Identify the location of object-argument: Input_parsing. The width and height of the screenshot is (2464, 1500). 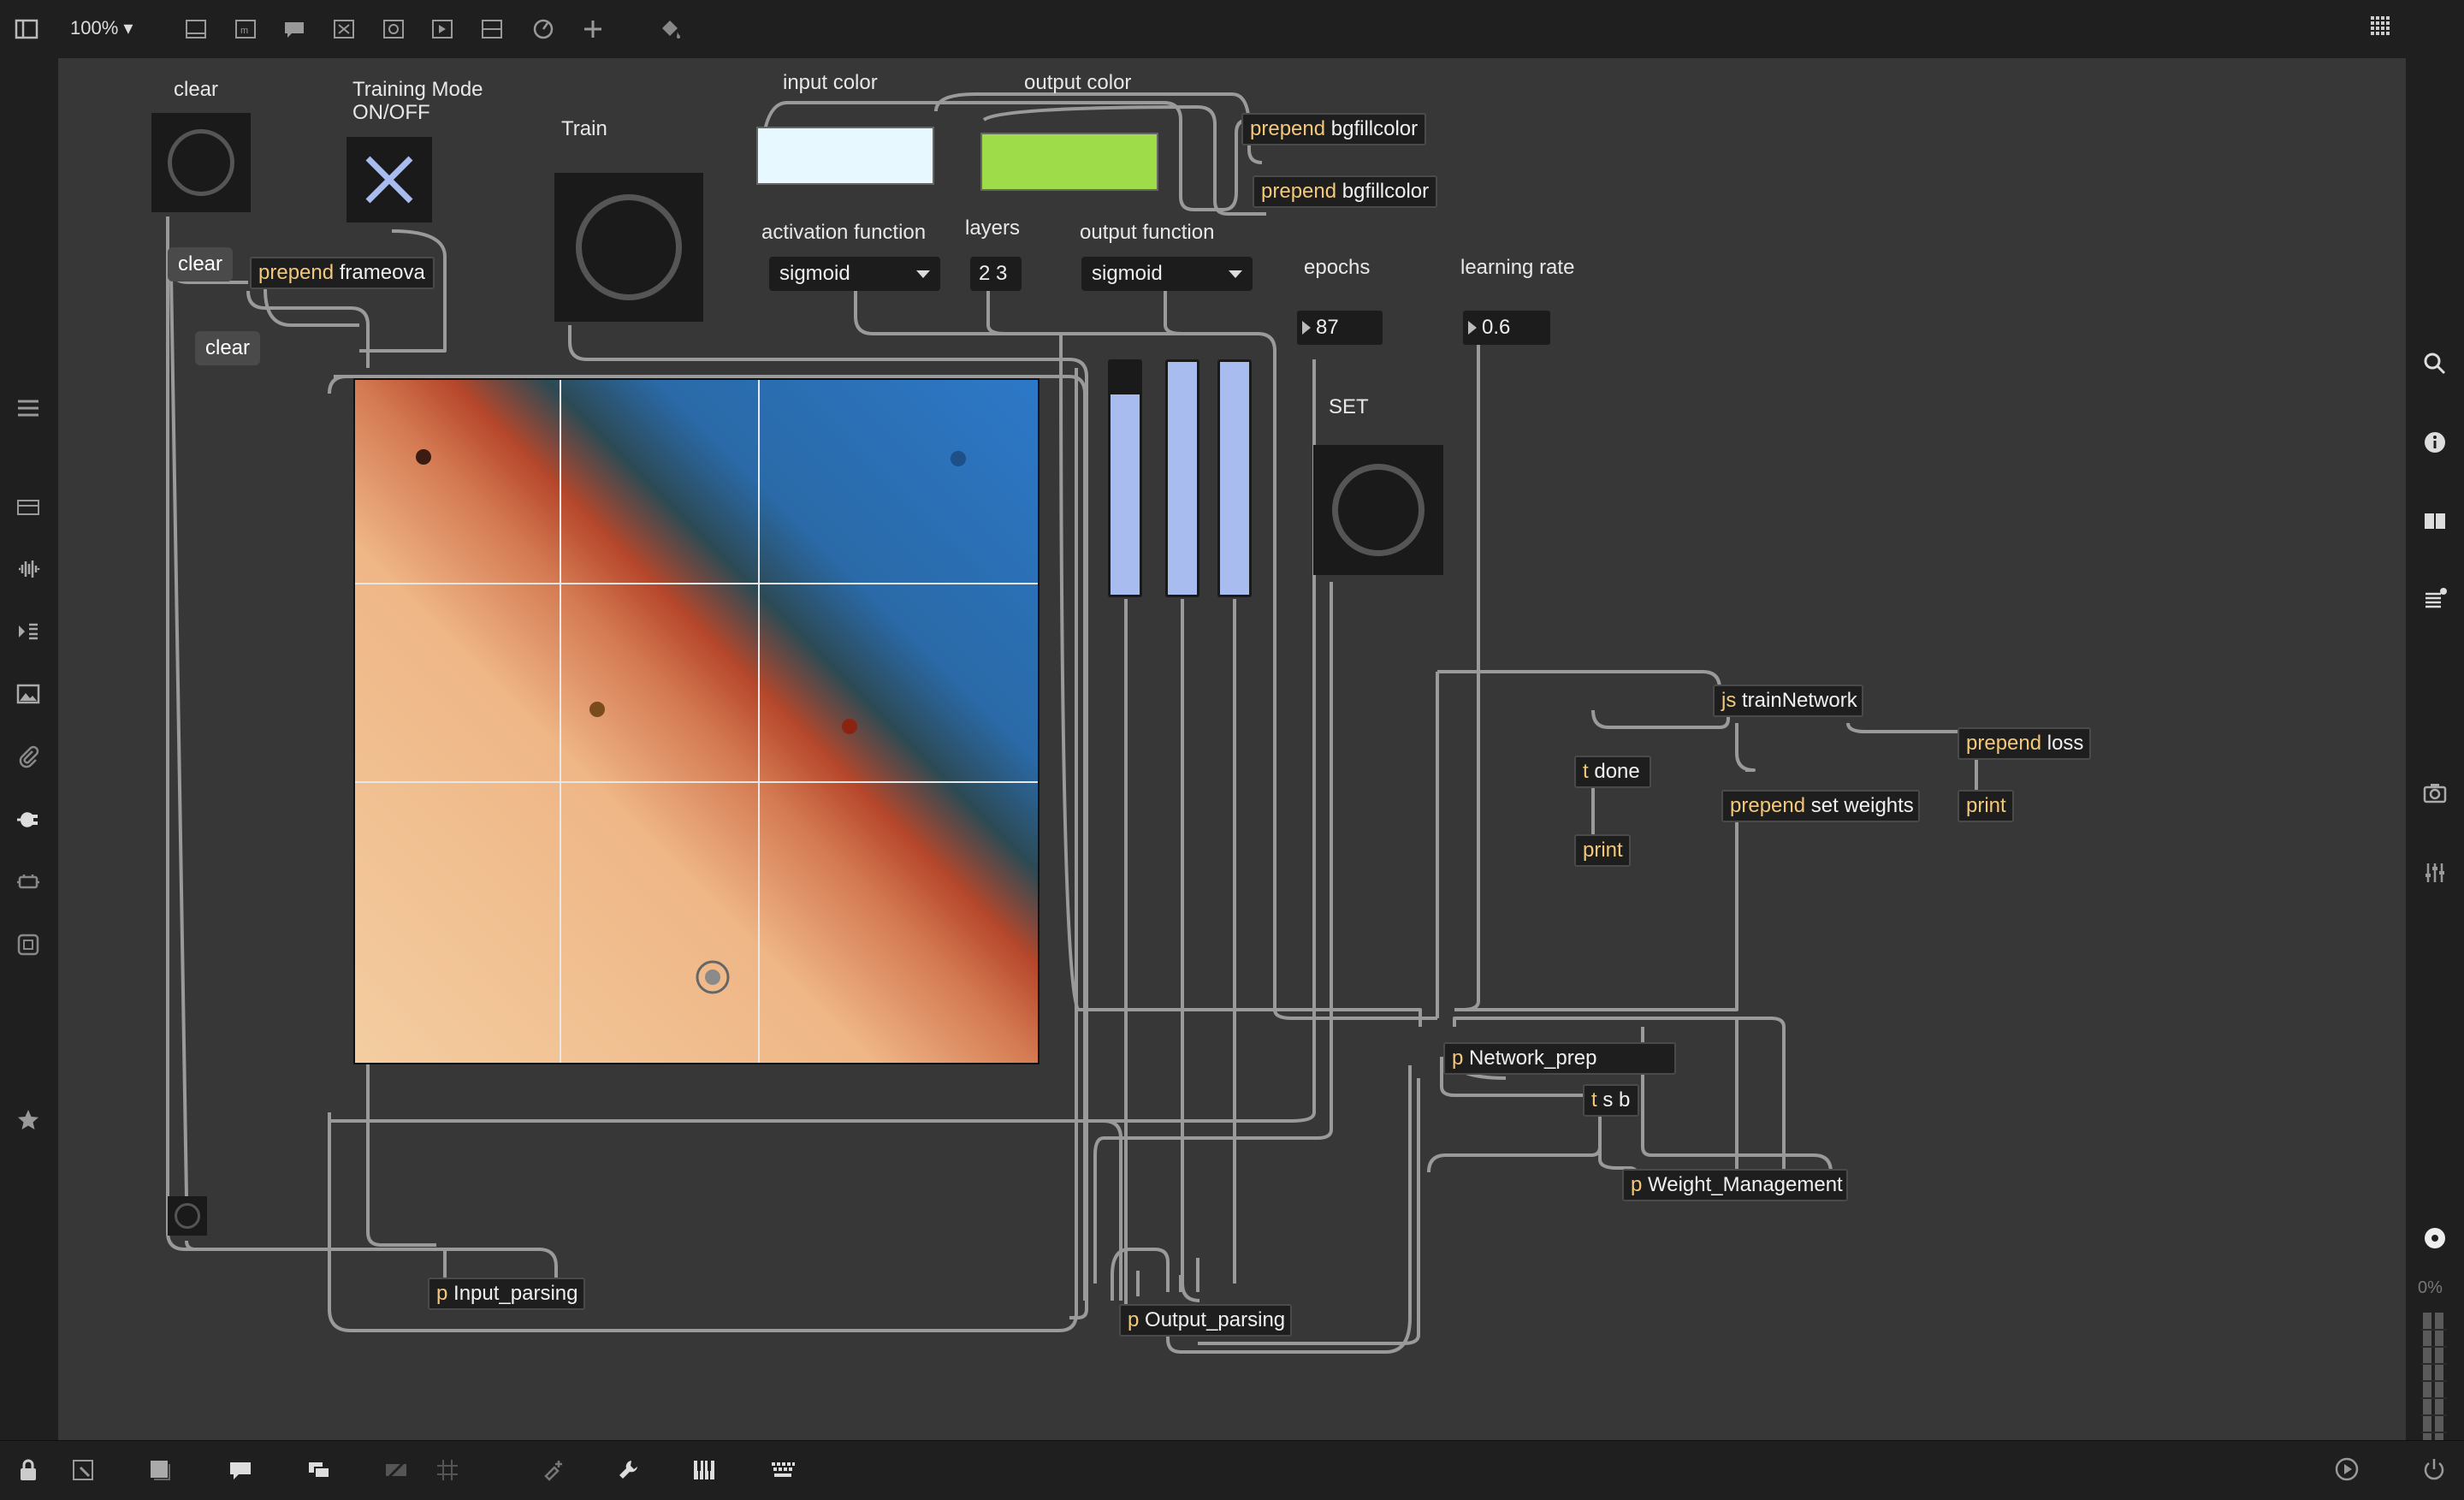
(515, 1294).